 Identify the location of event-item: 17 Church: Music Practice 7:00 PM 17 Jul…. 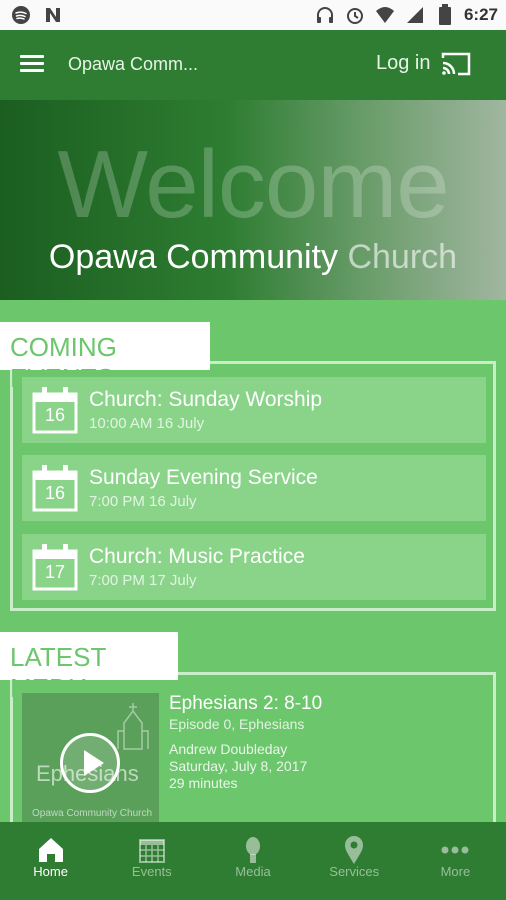
(254, 567).